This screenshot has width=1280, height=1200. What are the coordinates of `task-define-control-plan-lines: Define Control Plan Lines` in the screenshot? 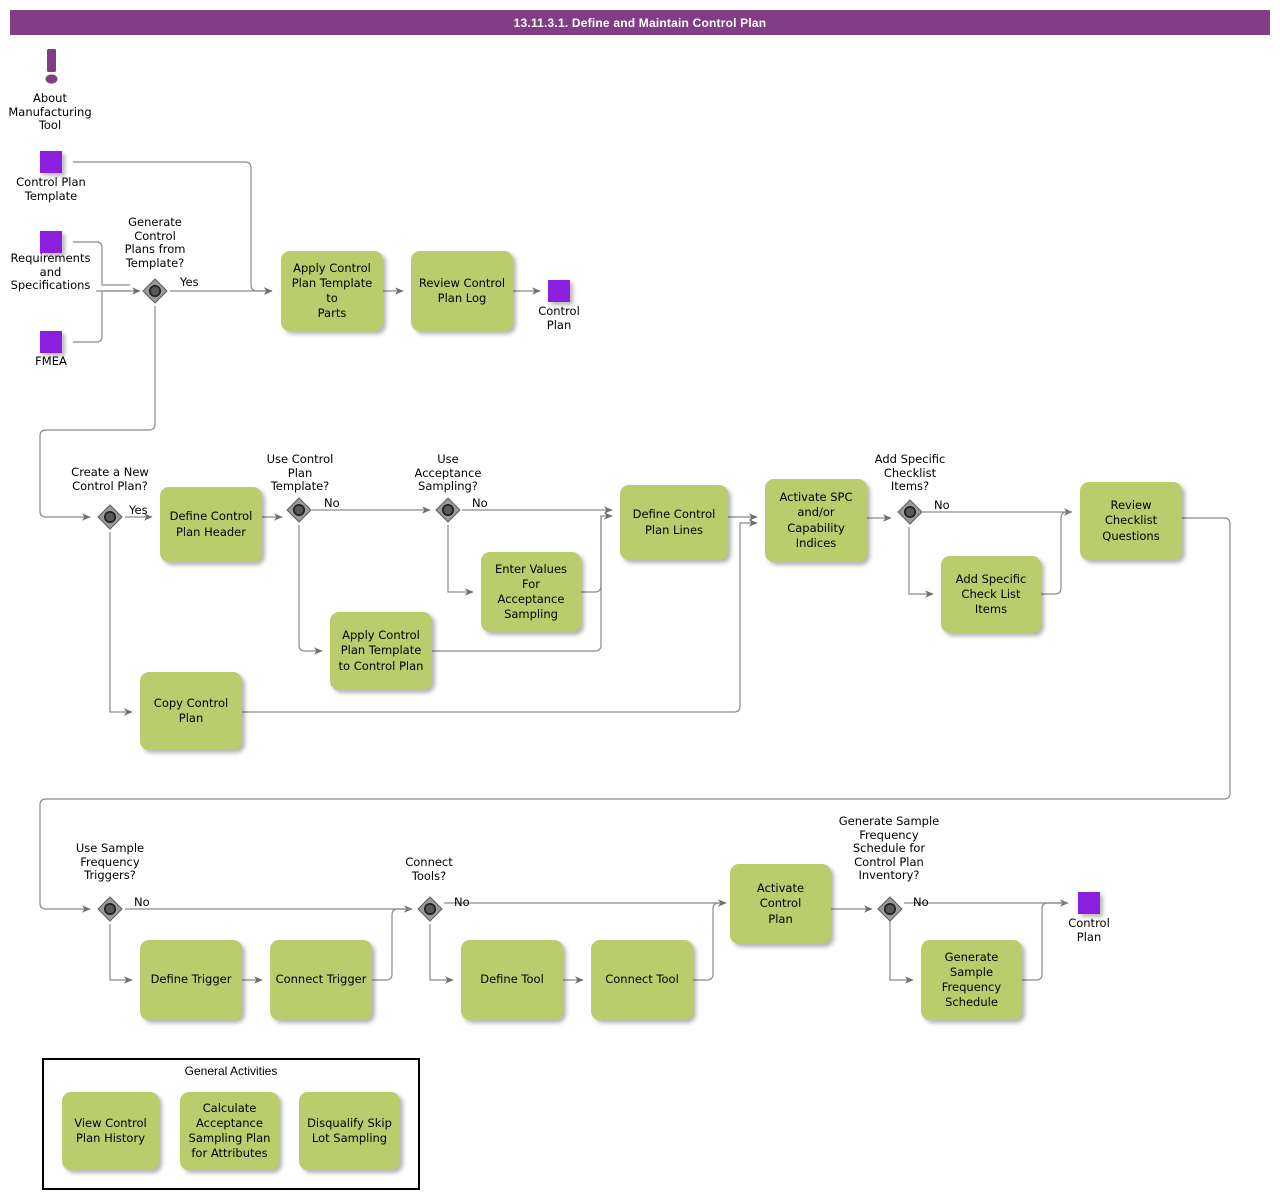 It's located at (674, 522).